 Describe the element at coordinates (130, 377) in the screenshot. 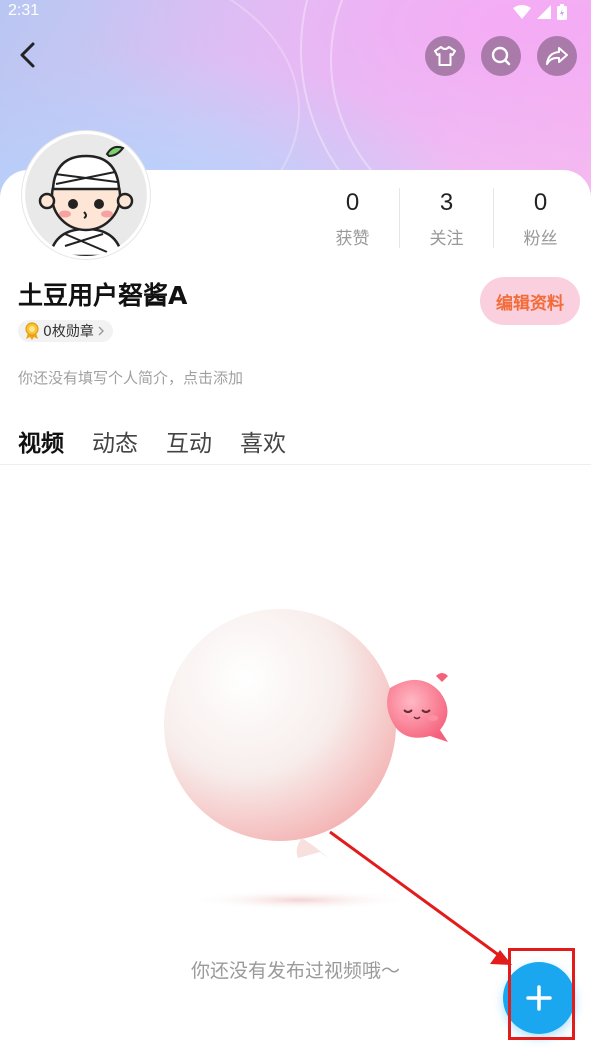

I see `bio-placeholder: 你还没有填写个人简介，点击添加` at that location.